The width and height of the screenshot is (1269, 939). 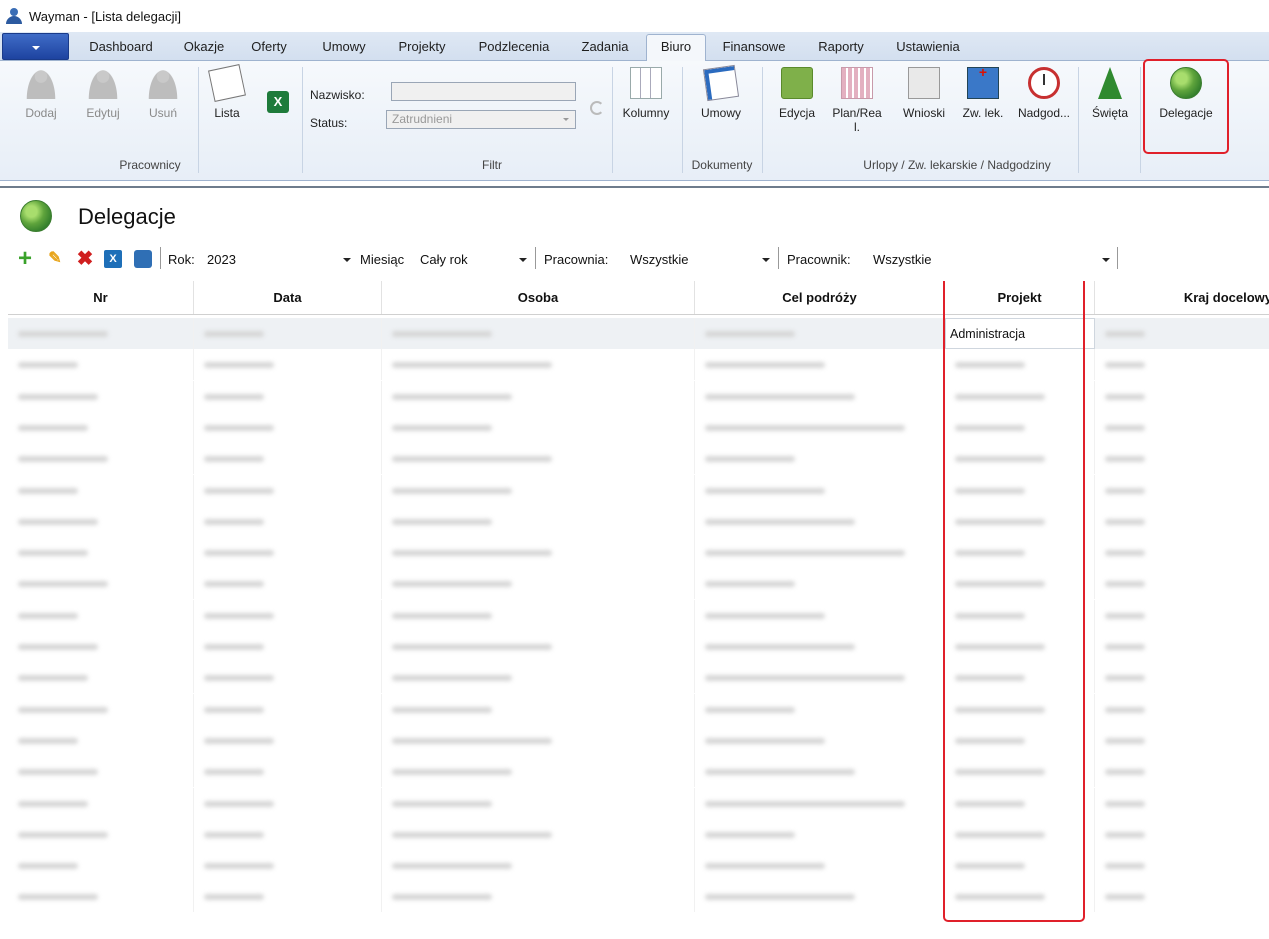 What do you see at coordinates (55, 259) in the screenshot?
I see `edit-icon: ✎` at bounding box center [55, 259].